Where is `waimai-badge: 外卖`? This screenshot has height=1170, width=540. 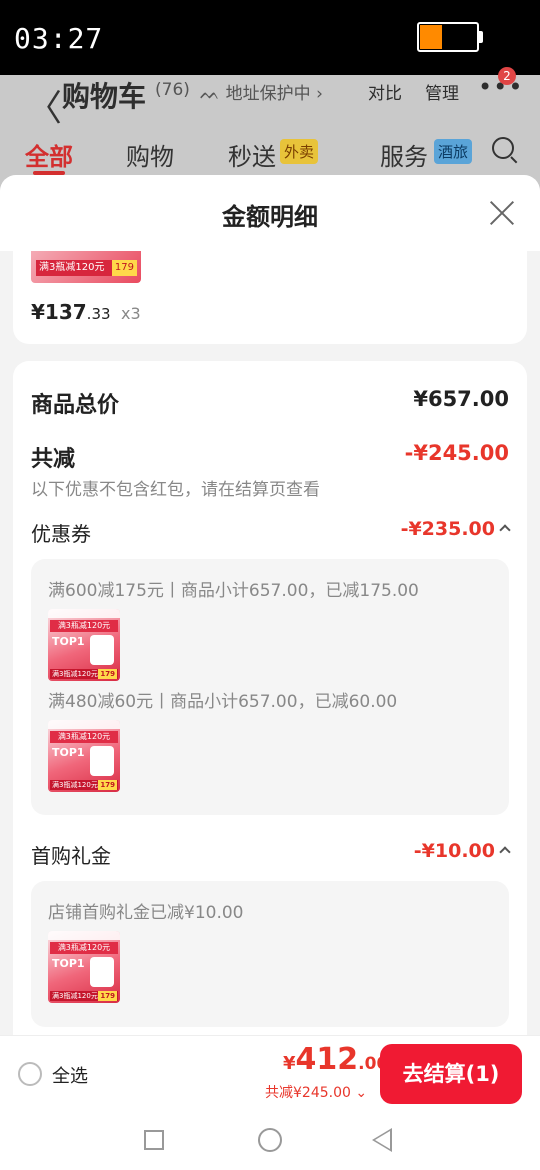
waimai-badge: 外卖 is located at coordinates (299, 151).